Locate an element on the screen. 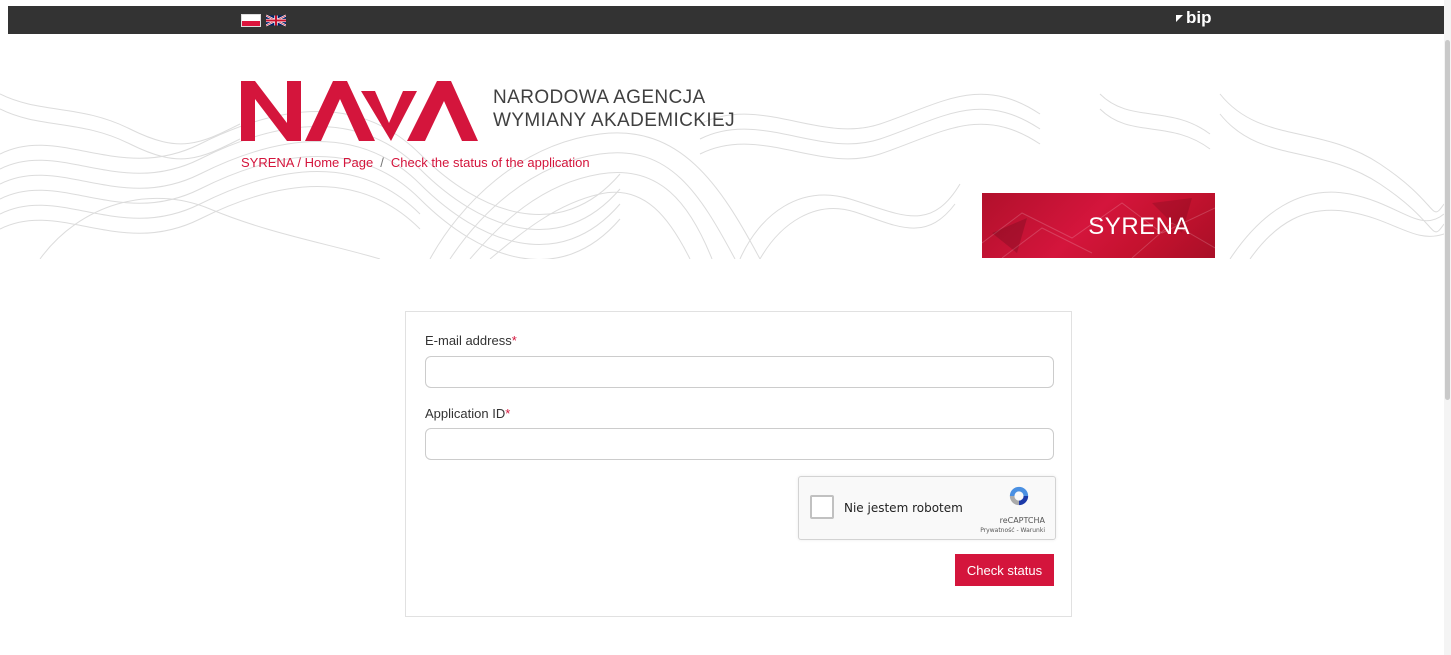  application-id-required-mark: * is located at coordinates (508, 413).